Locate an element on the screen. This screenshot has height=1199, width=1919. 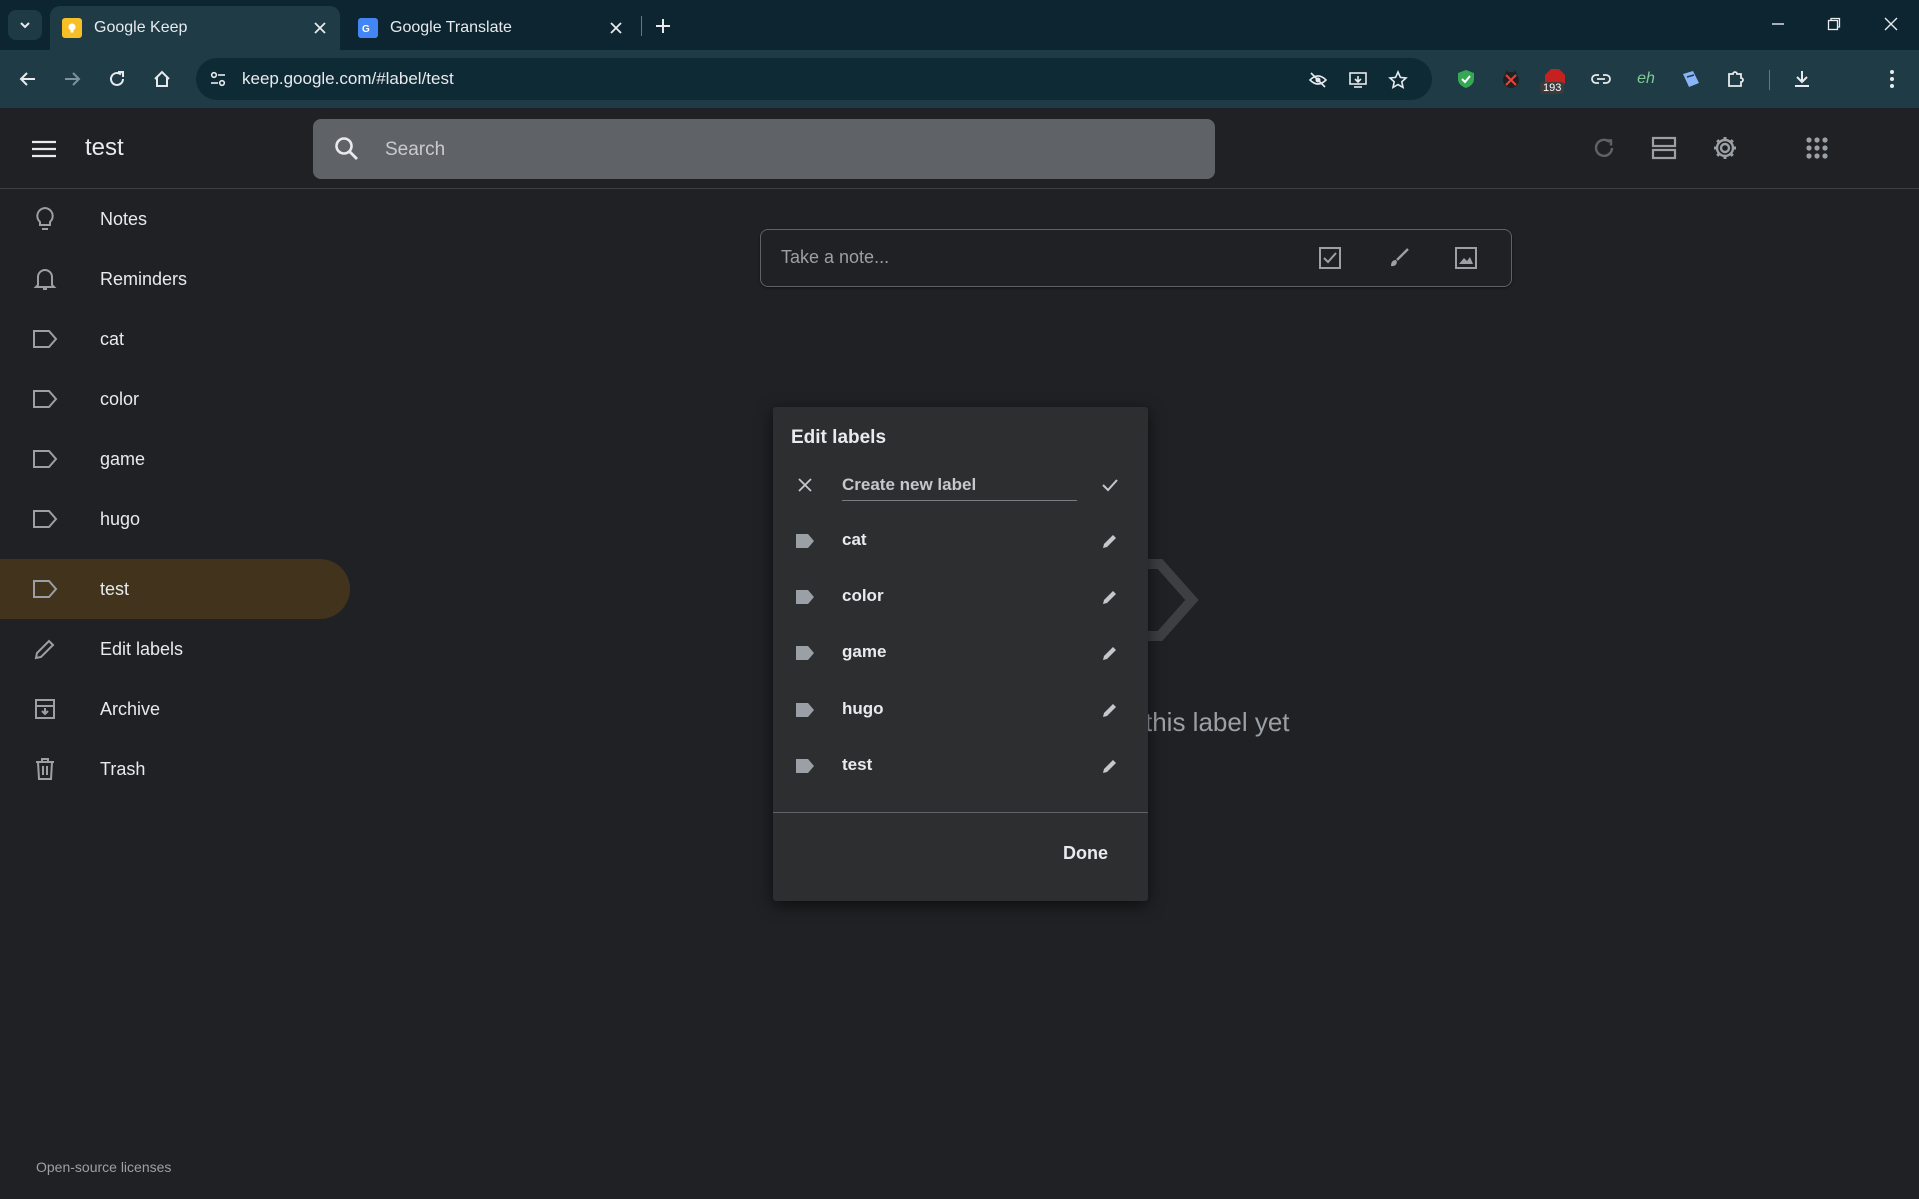
main-menu-button is located at coordinates (44, 149).